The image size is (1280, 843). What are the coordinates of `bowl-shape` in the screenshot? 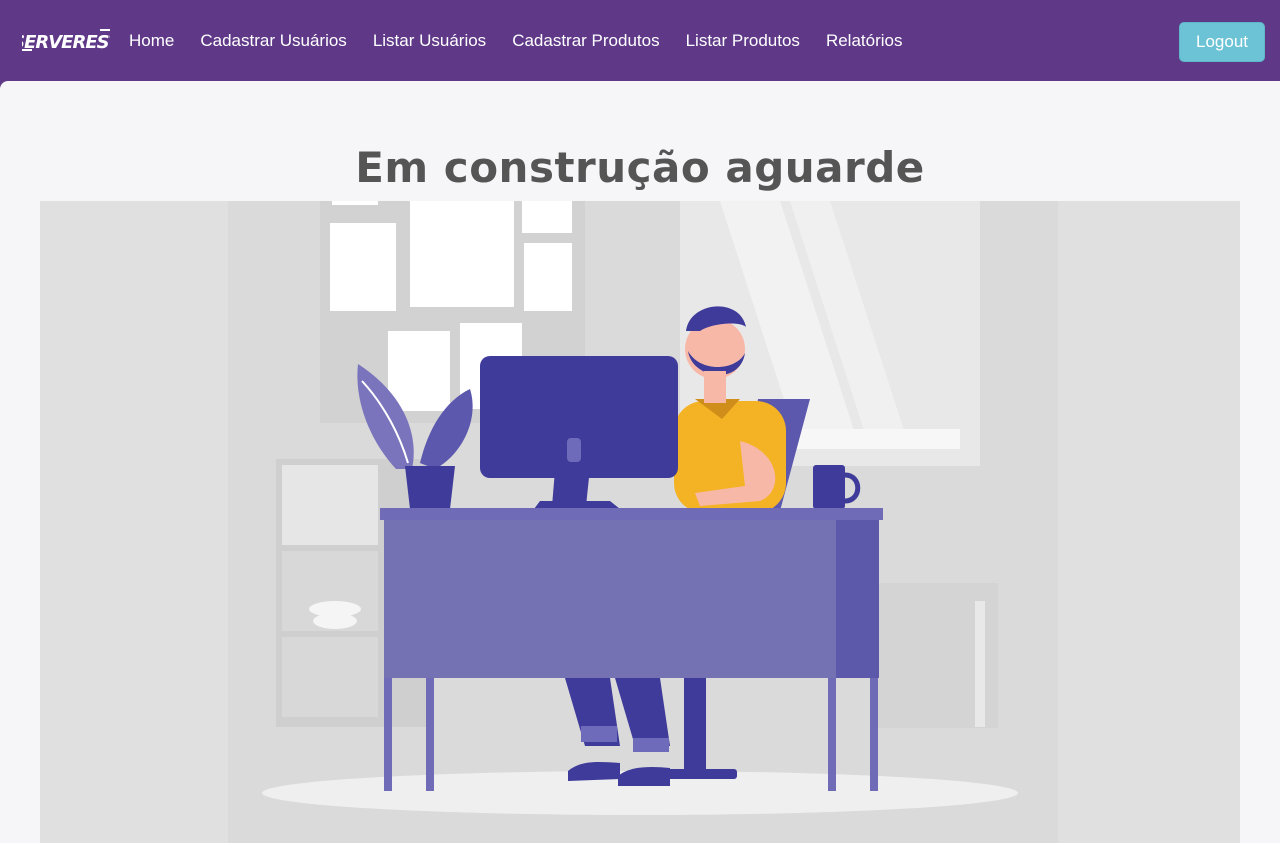 It's located at (335, 621).